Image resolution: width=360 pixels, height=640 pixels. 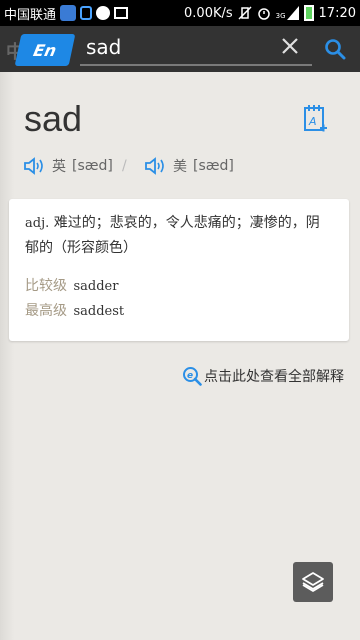 What do you see at coordinates (92, 166) in the screenshot?
I see `pron-uk-ipa: [sæd]` at bounding box center [92, 166].